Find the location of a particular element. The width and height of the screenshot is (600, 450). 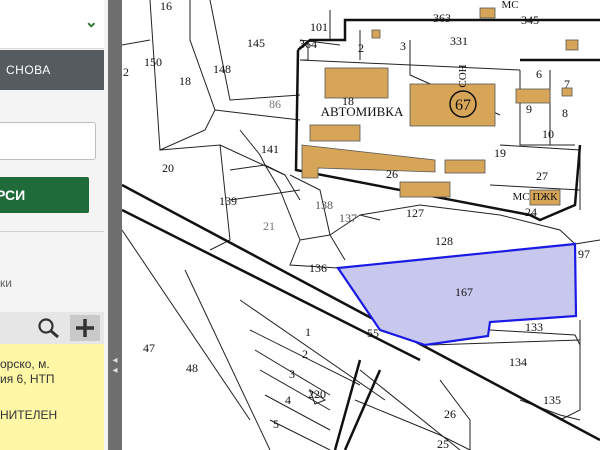

result-toolbar is located at coordinates (52, 328).